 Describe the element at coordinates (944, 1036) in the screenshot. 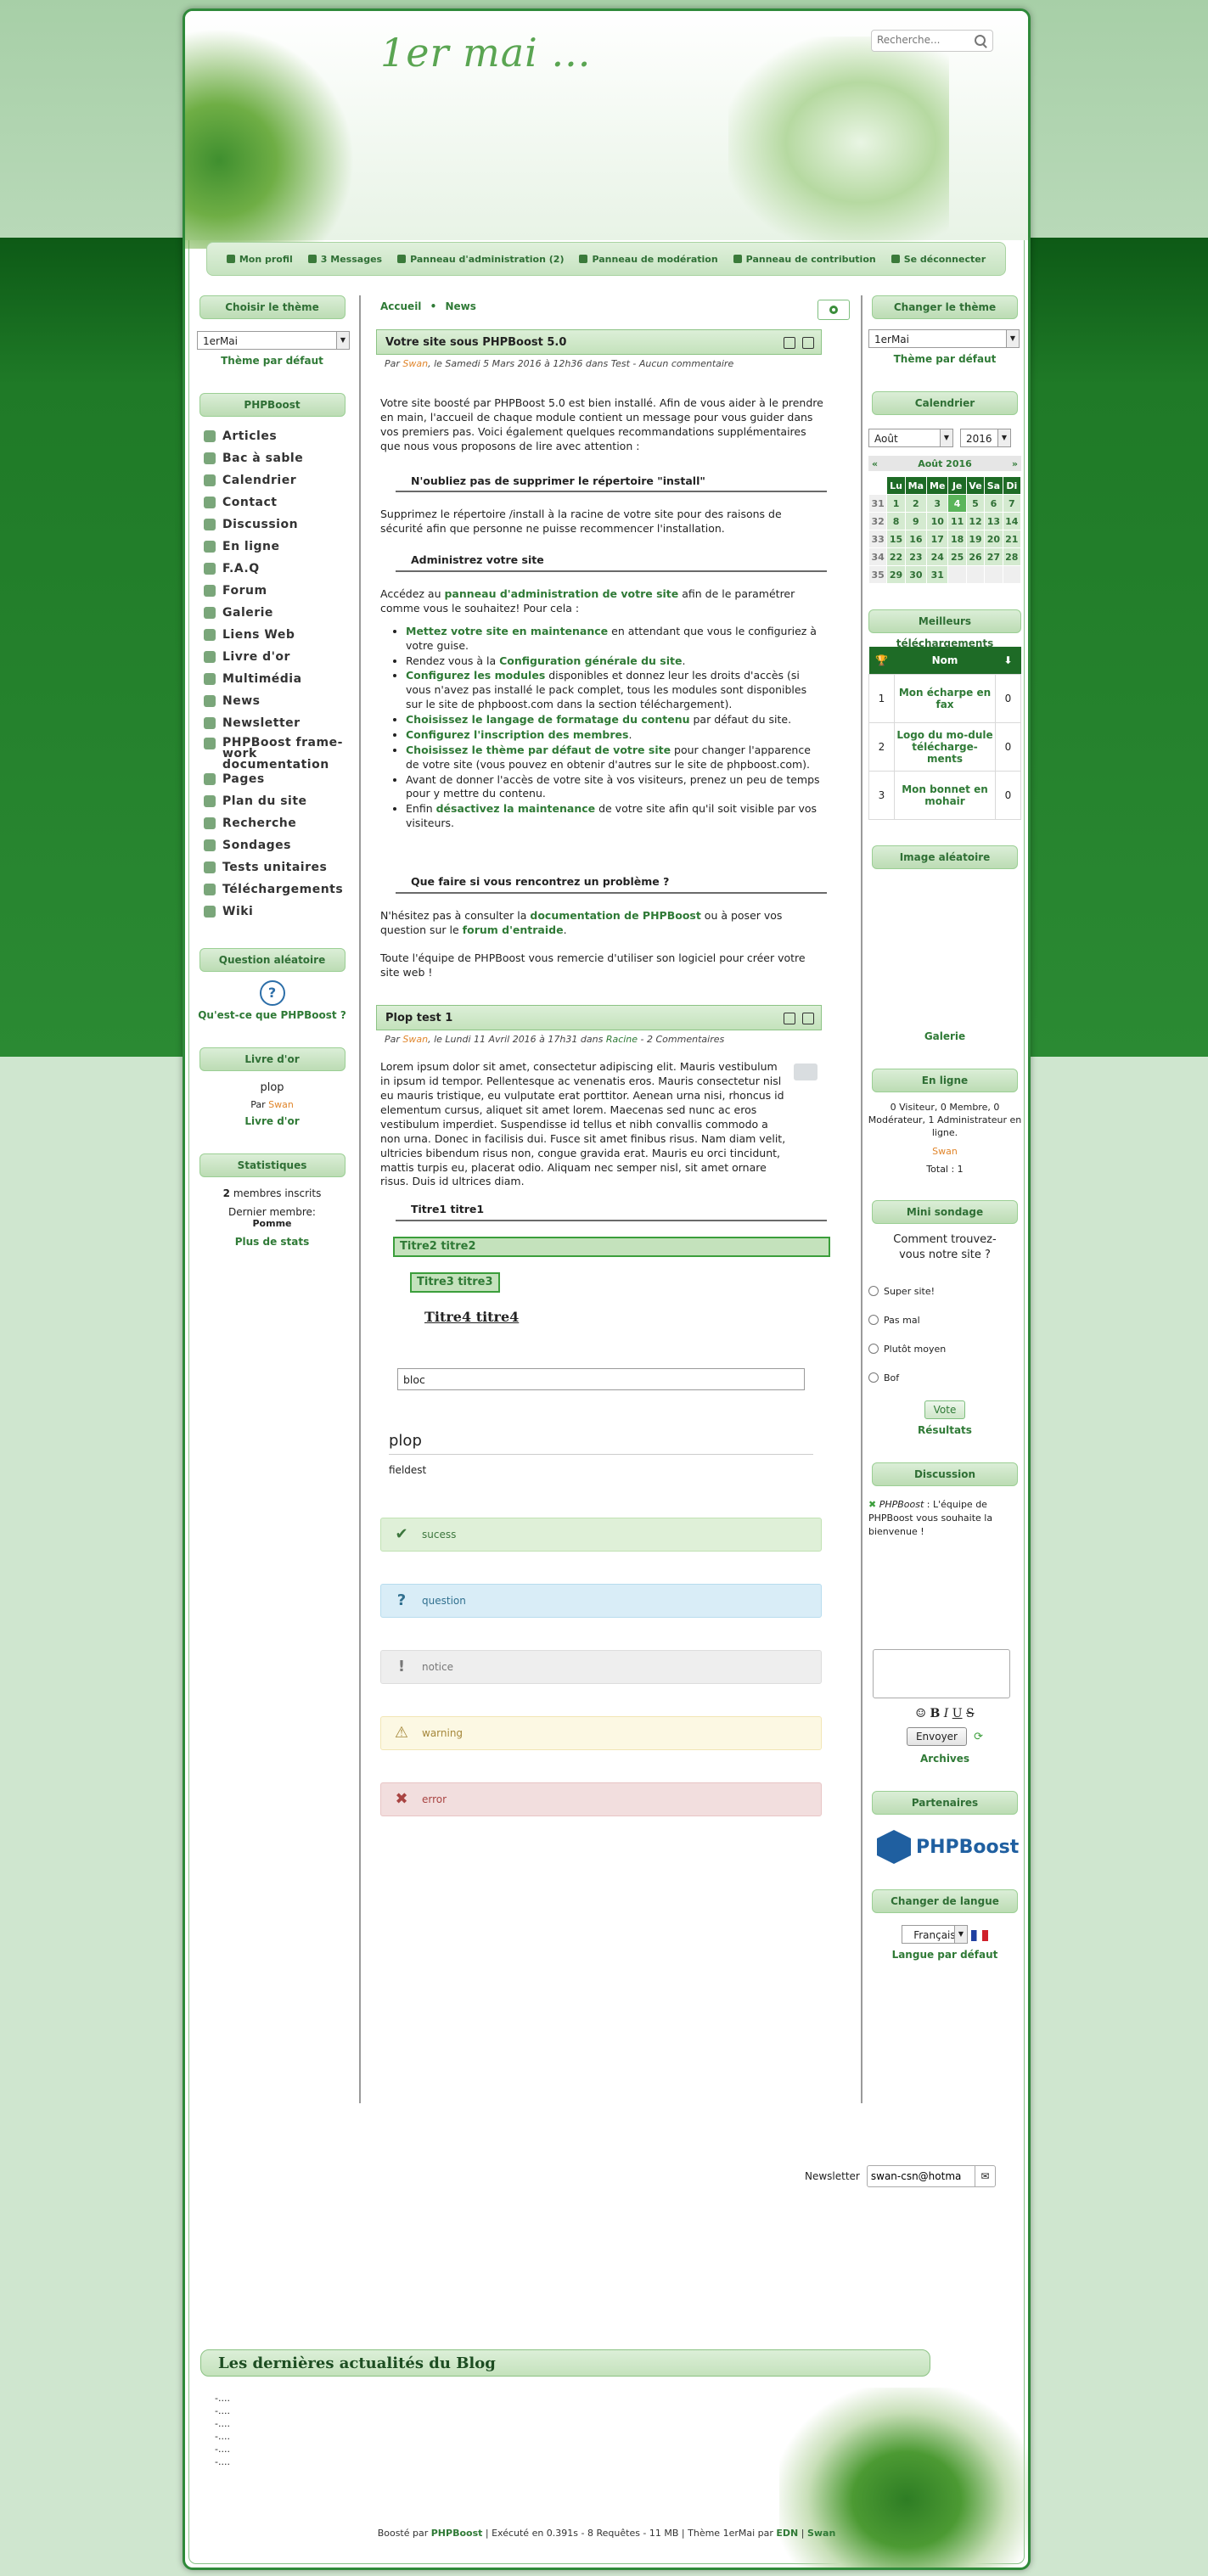

I see `gallery-link: Galerie` at that location.